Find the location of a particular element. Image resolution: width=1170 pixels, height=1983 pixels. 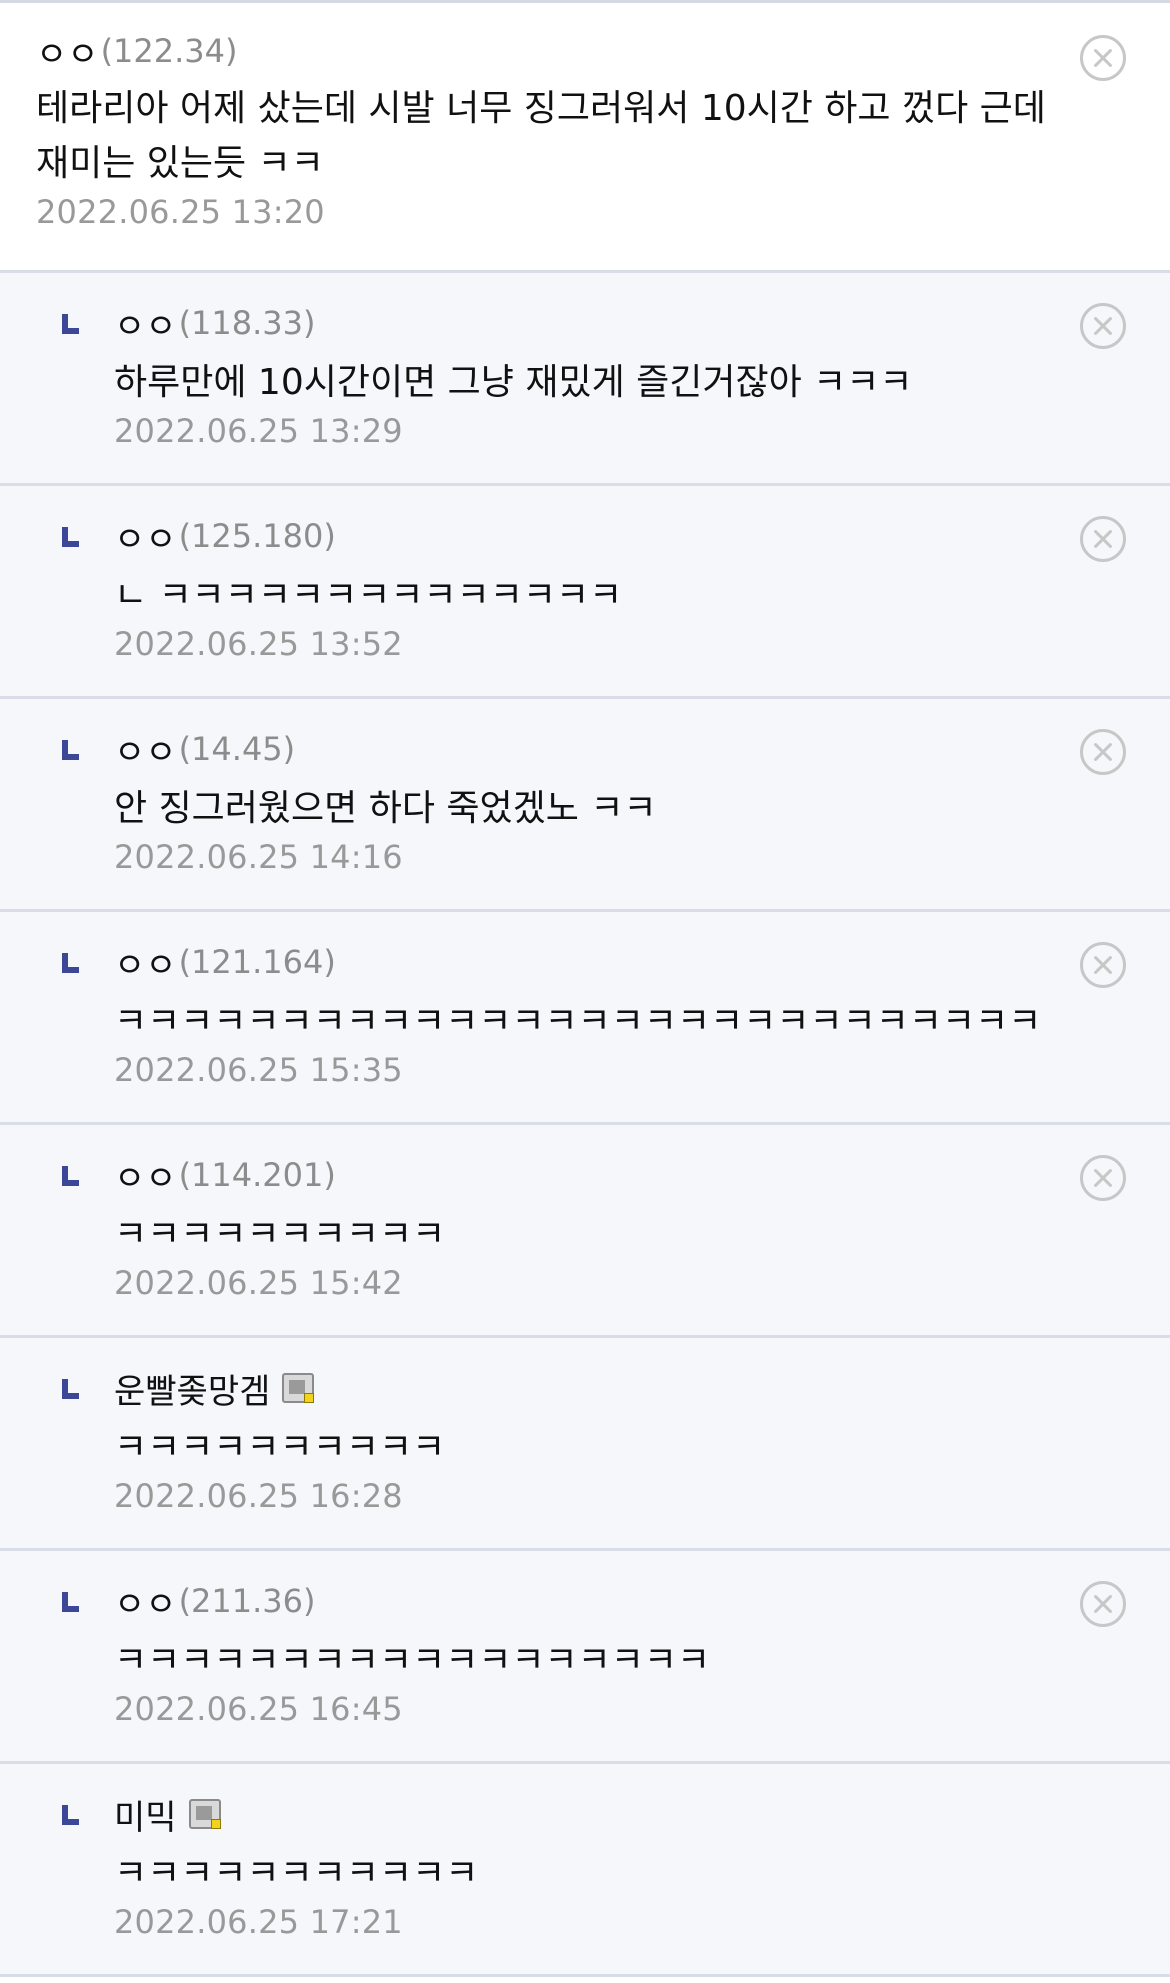

reply-item: 미믹 ㅋㅋㅋㅋㅋㅋㅋㅋㅋㅋㅋ 2022.06.25 17:21 is located at coordinates (585, 1870).